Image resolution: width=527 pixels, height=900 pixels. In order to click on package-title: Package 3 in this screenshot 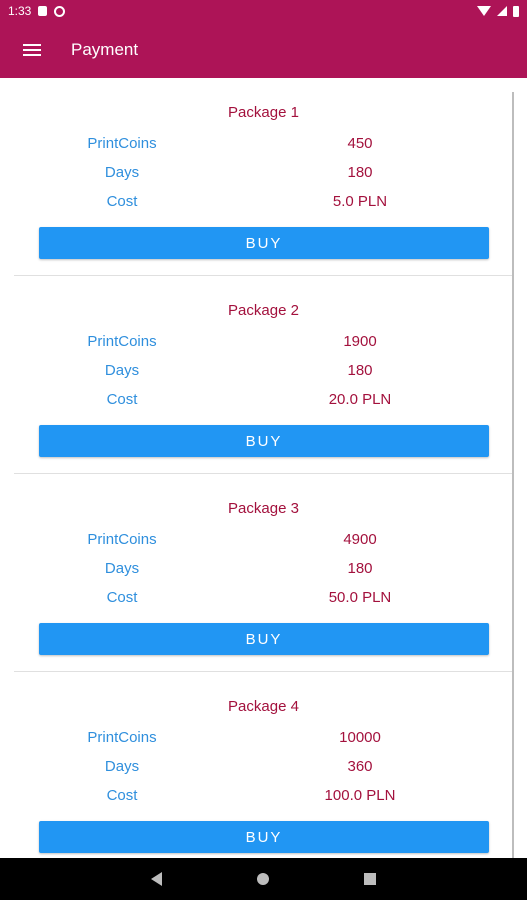, I will do `click(263, 508)`.